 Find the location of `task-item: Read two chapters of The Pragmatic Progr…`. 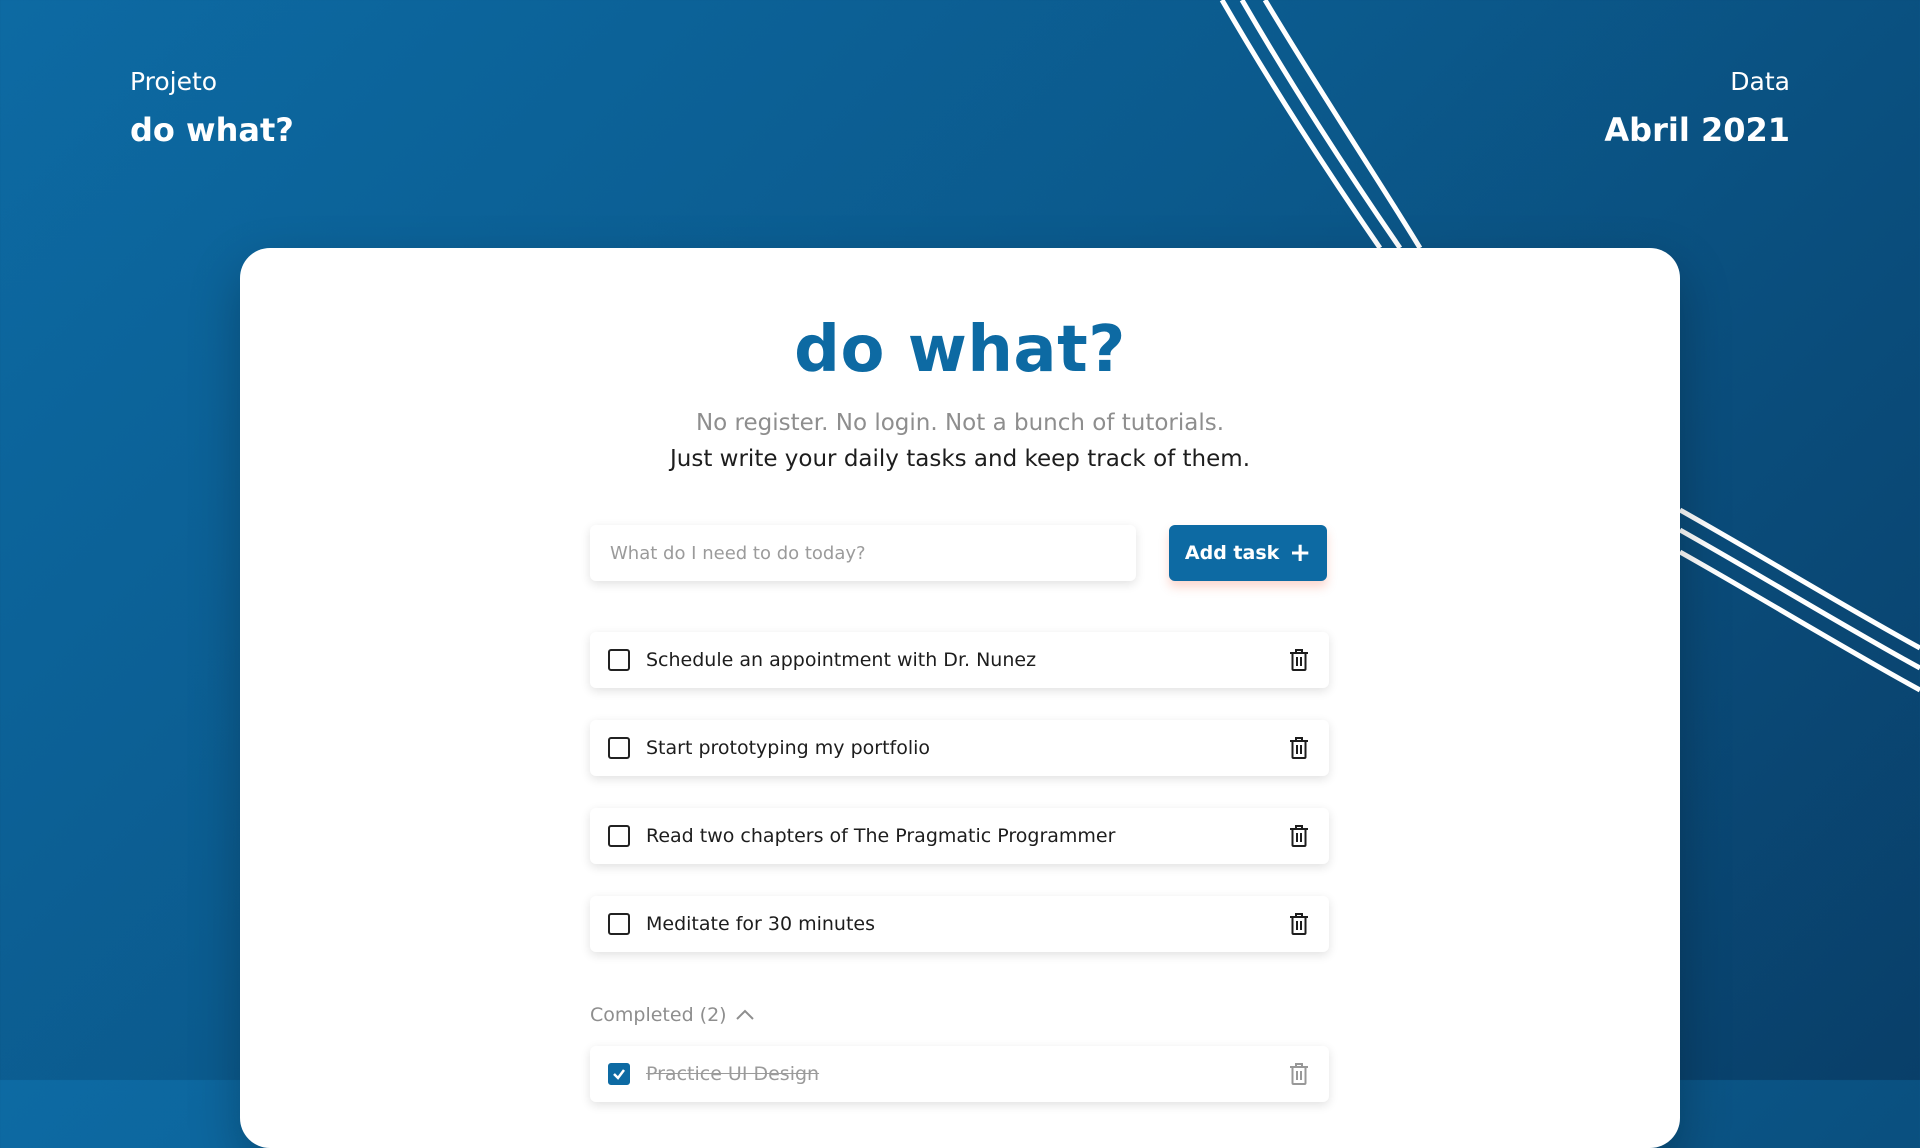

task-item: Read two chapters of The Pragmatic Progr… is located at coordinates (959, 836).